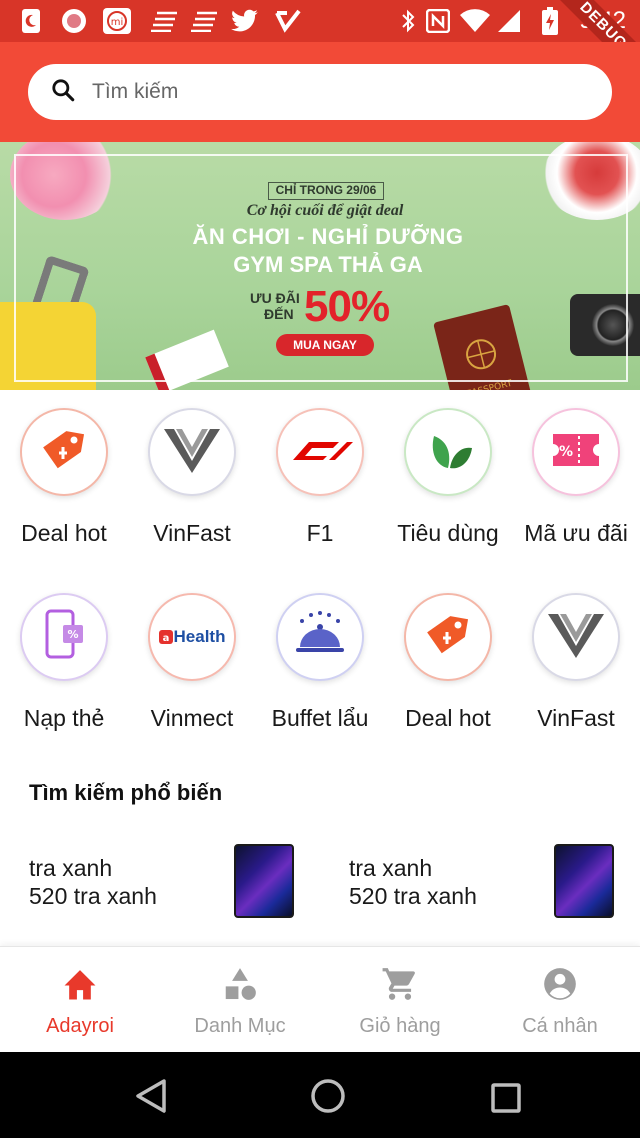  Describe the element at coordinates (576, 533) in the screenshot. I see `category-label: Mã ưu đãi` at that location.